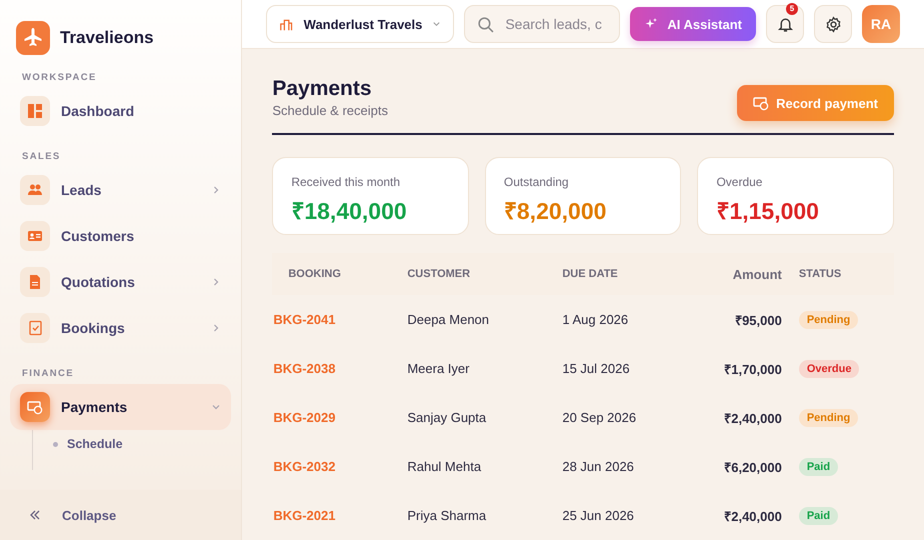 The width and height of the screenshot is (924, 540). I want to click on table-cell: 25 Jun 2026, so click(598, 515).